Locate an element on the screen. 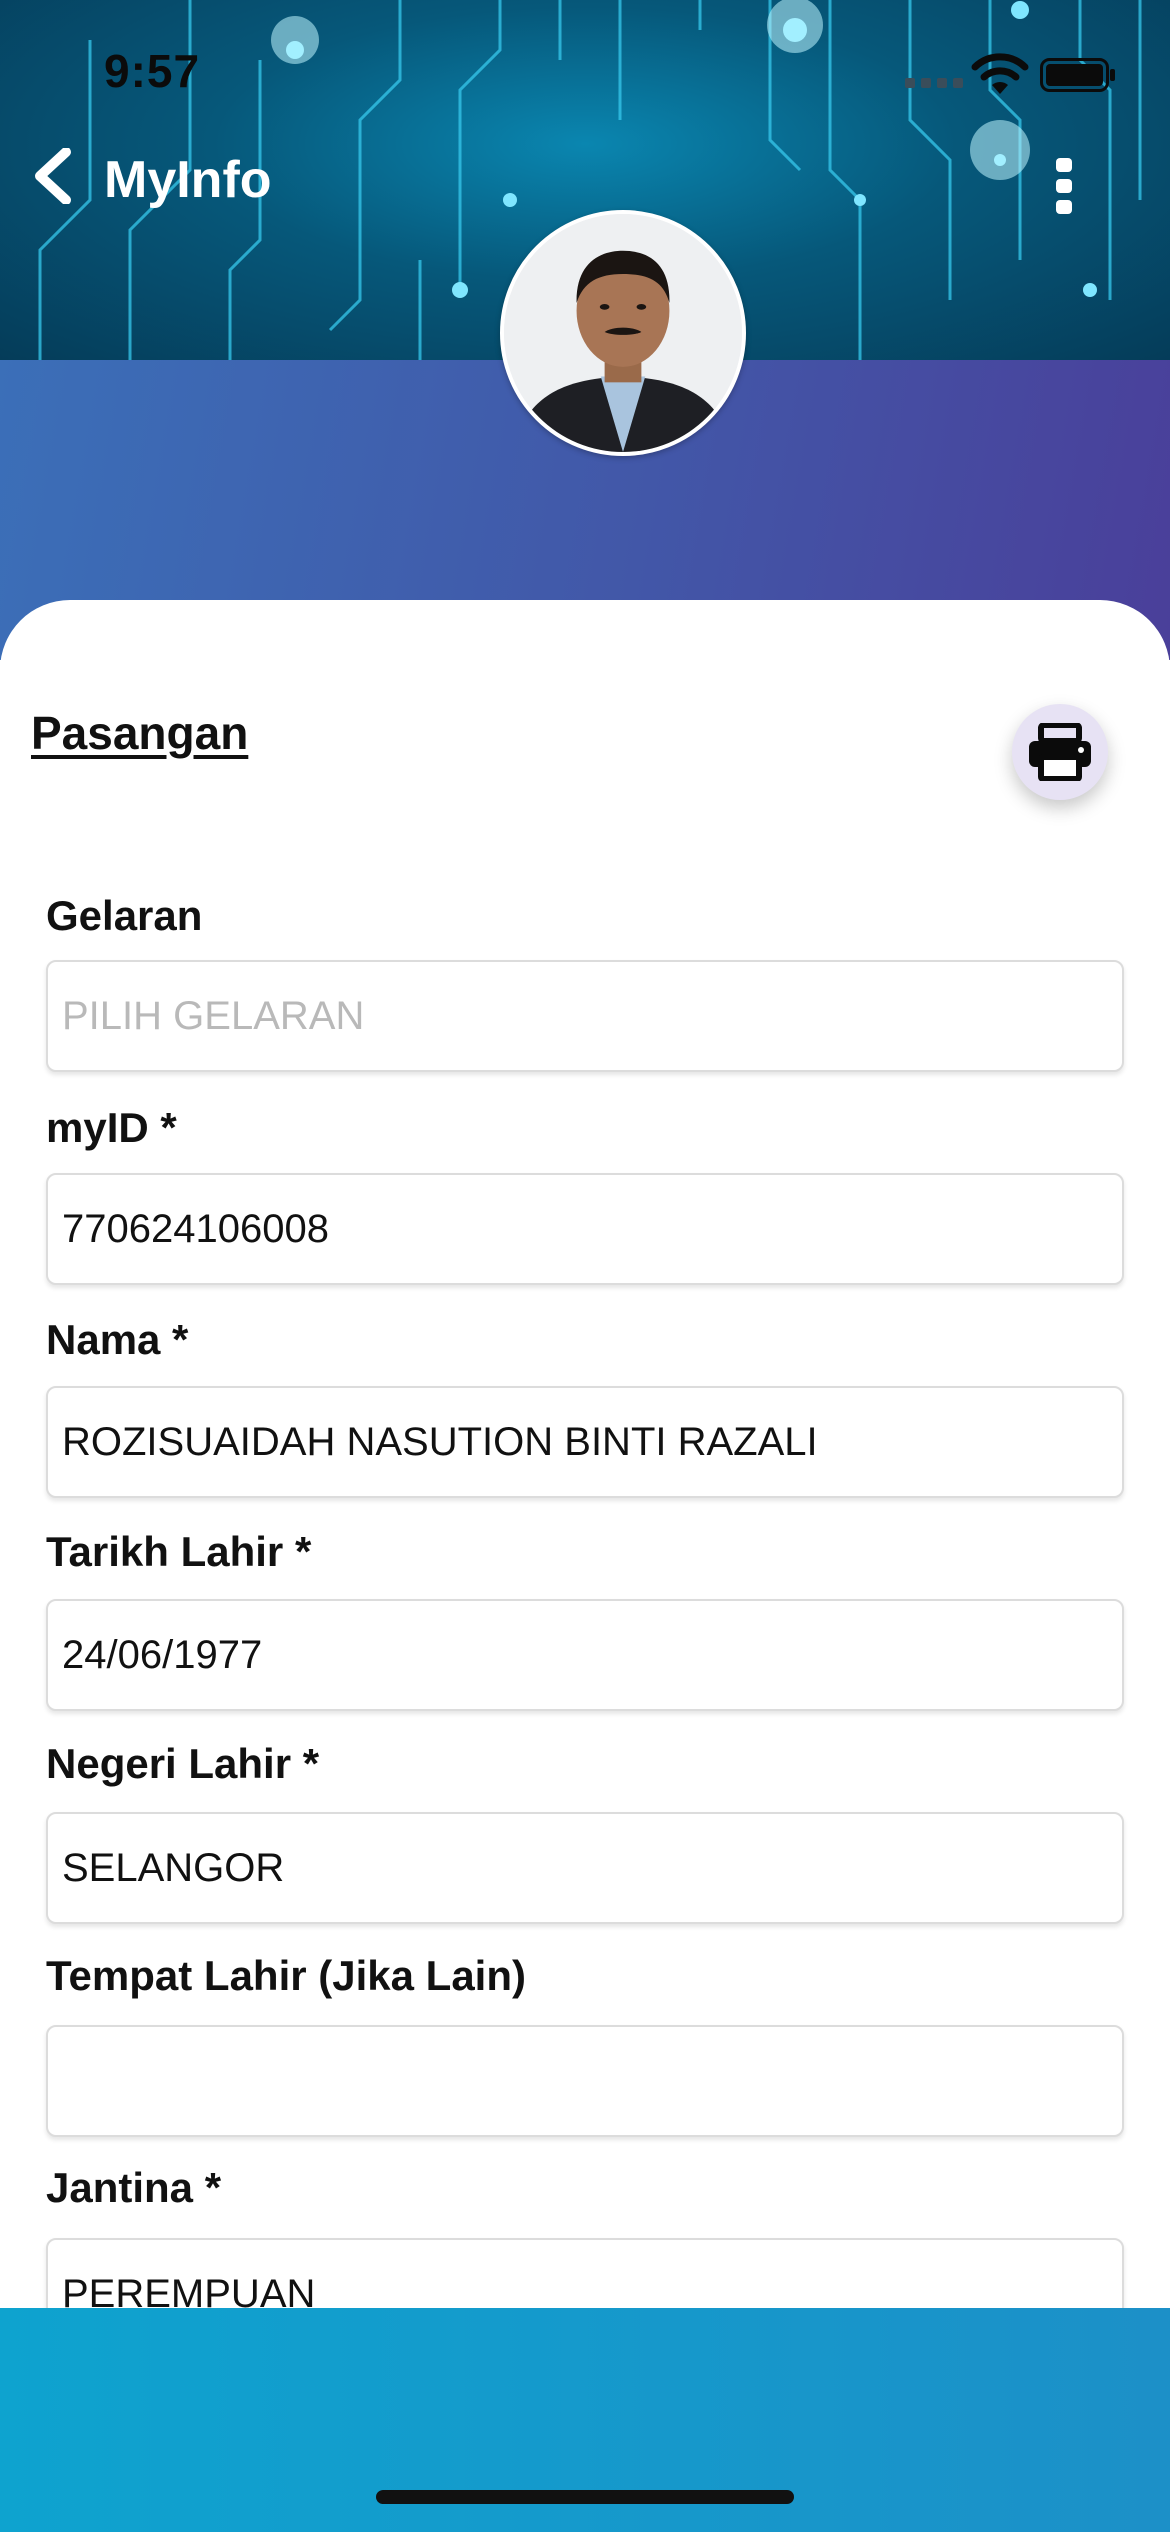 The image size is (1170, 2532). chevron-left-icon is located at coordinates (54, 176).